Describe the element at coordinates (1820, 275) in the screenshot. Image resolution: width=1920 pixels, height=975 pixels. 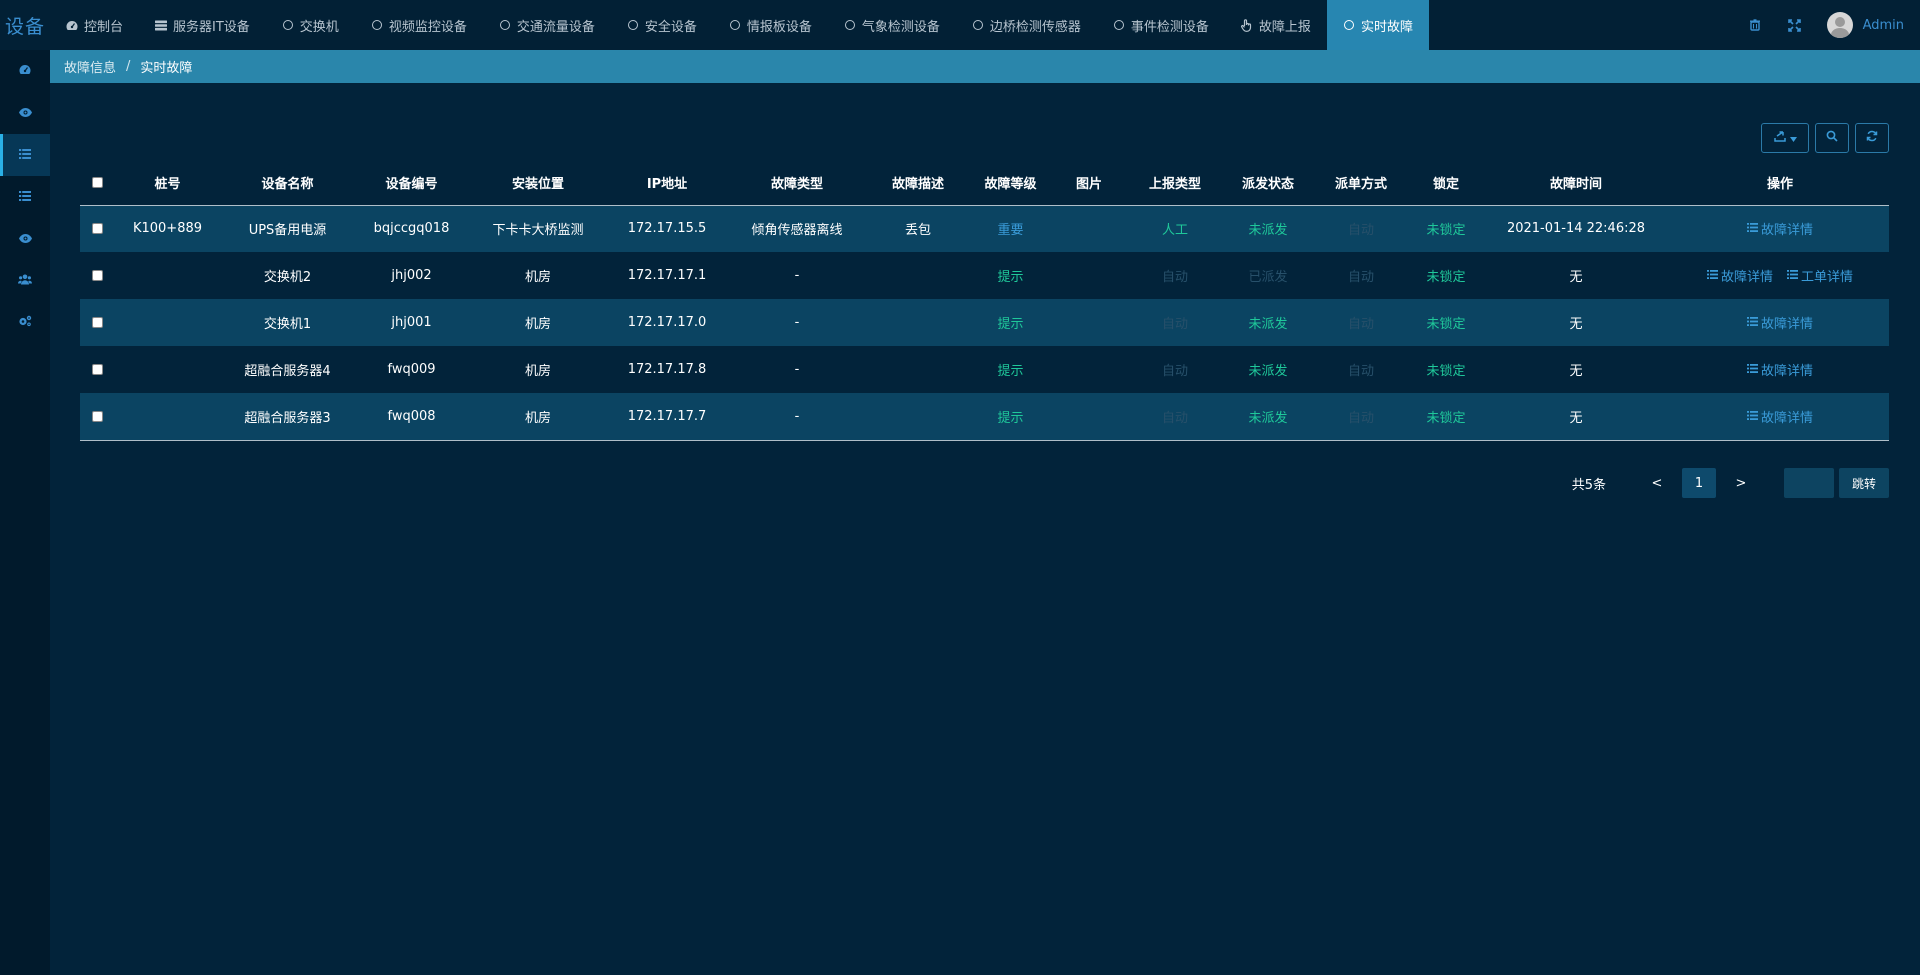
I see `work-order-detail-link: 工单详情` at that location.